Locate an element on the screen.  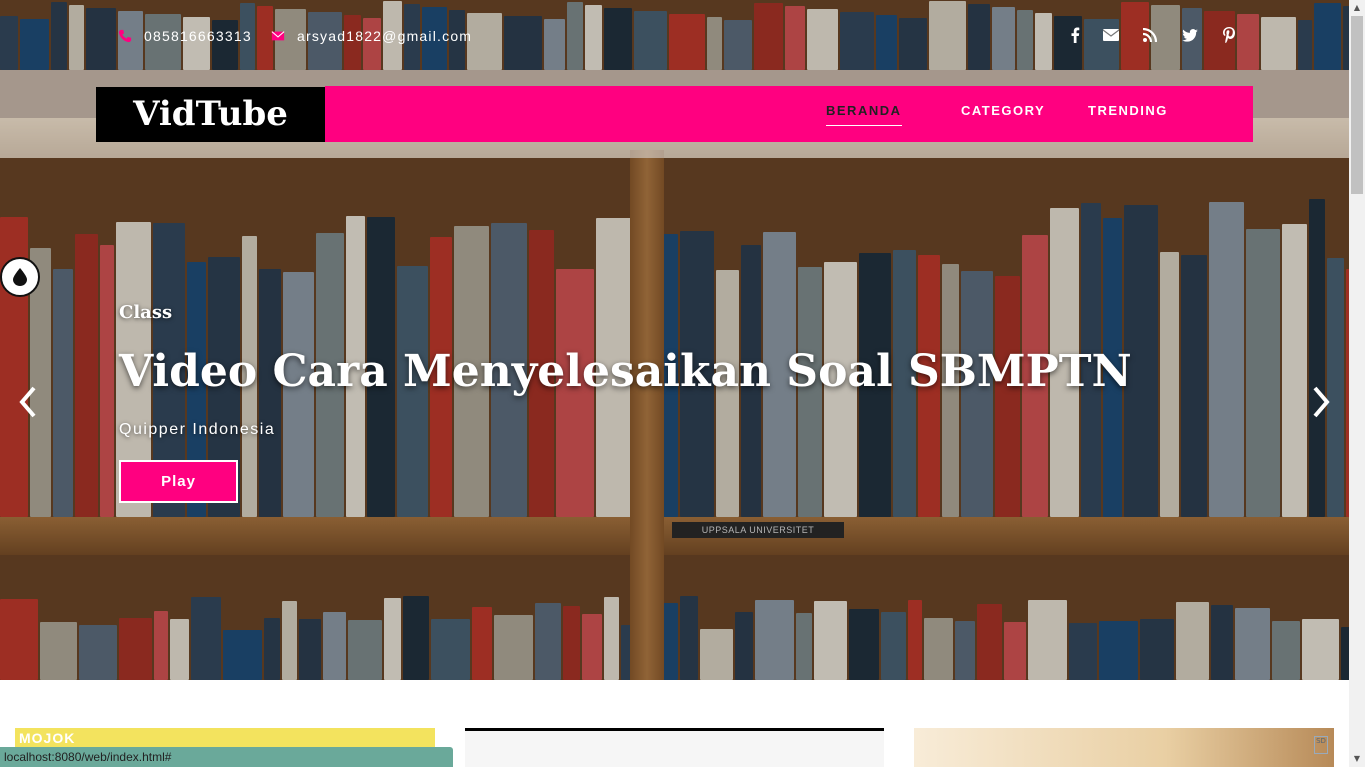
theme-toggle-button is located at coordinates (20, 277).